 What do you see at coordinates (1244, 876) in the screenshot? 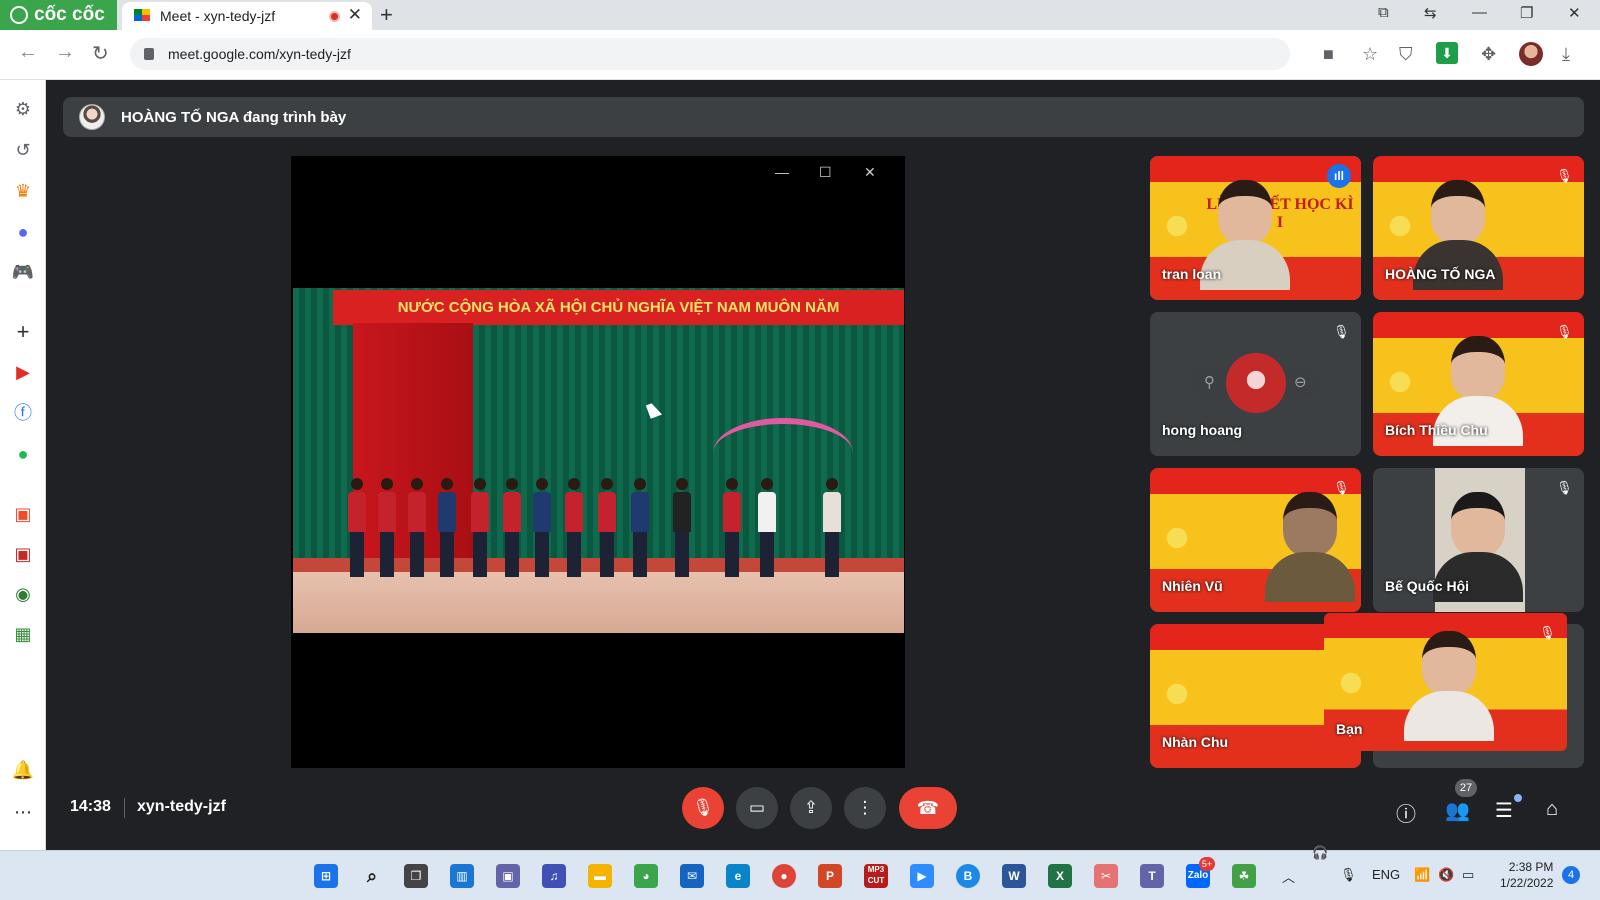
I see `people-group-icon: ☘` at bounding box center [1244, 876].